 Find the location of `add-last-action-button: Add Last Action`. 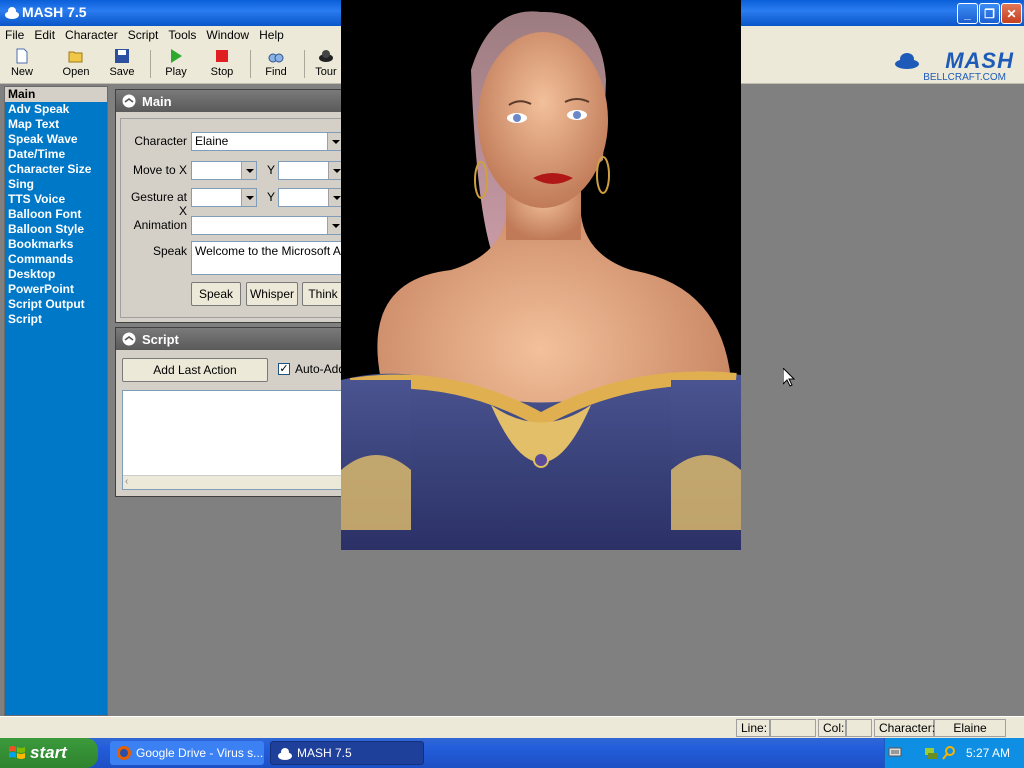

add-last-action-button: Add Last Action is located at coordinates (195, 370).